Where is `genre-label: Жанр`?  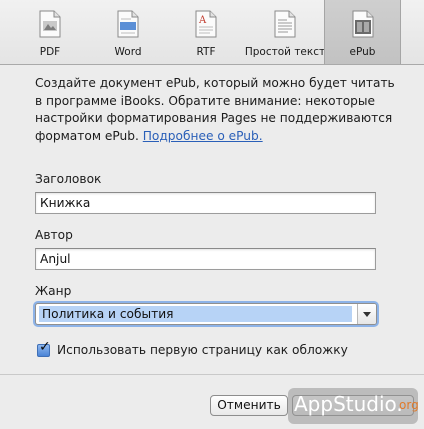
genre-label: Жанр is located at coordinates (53, 291).